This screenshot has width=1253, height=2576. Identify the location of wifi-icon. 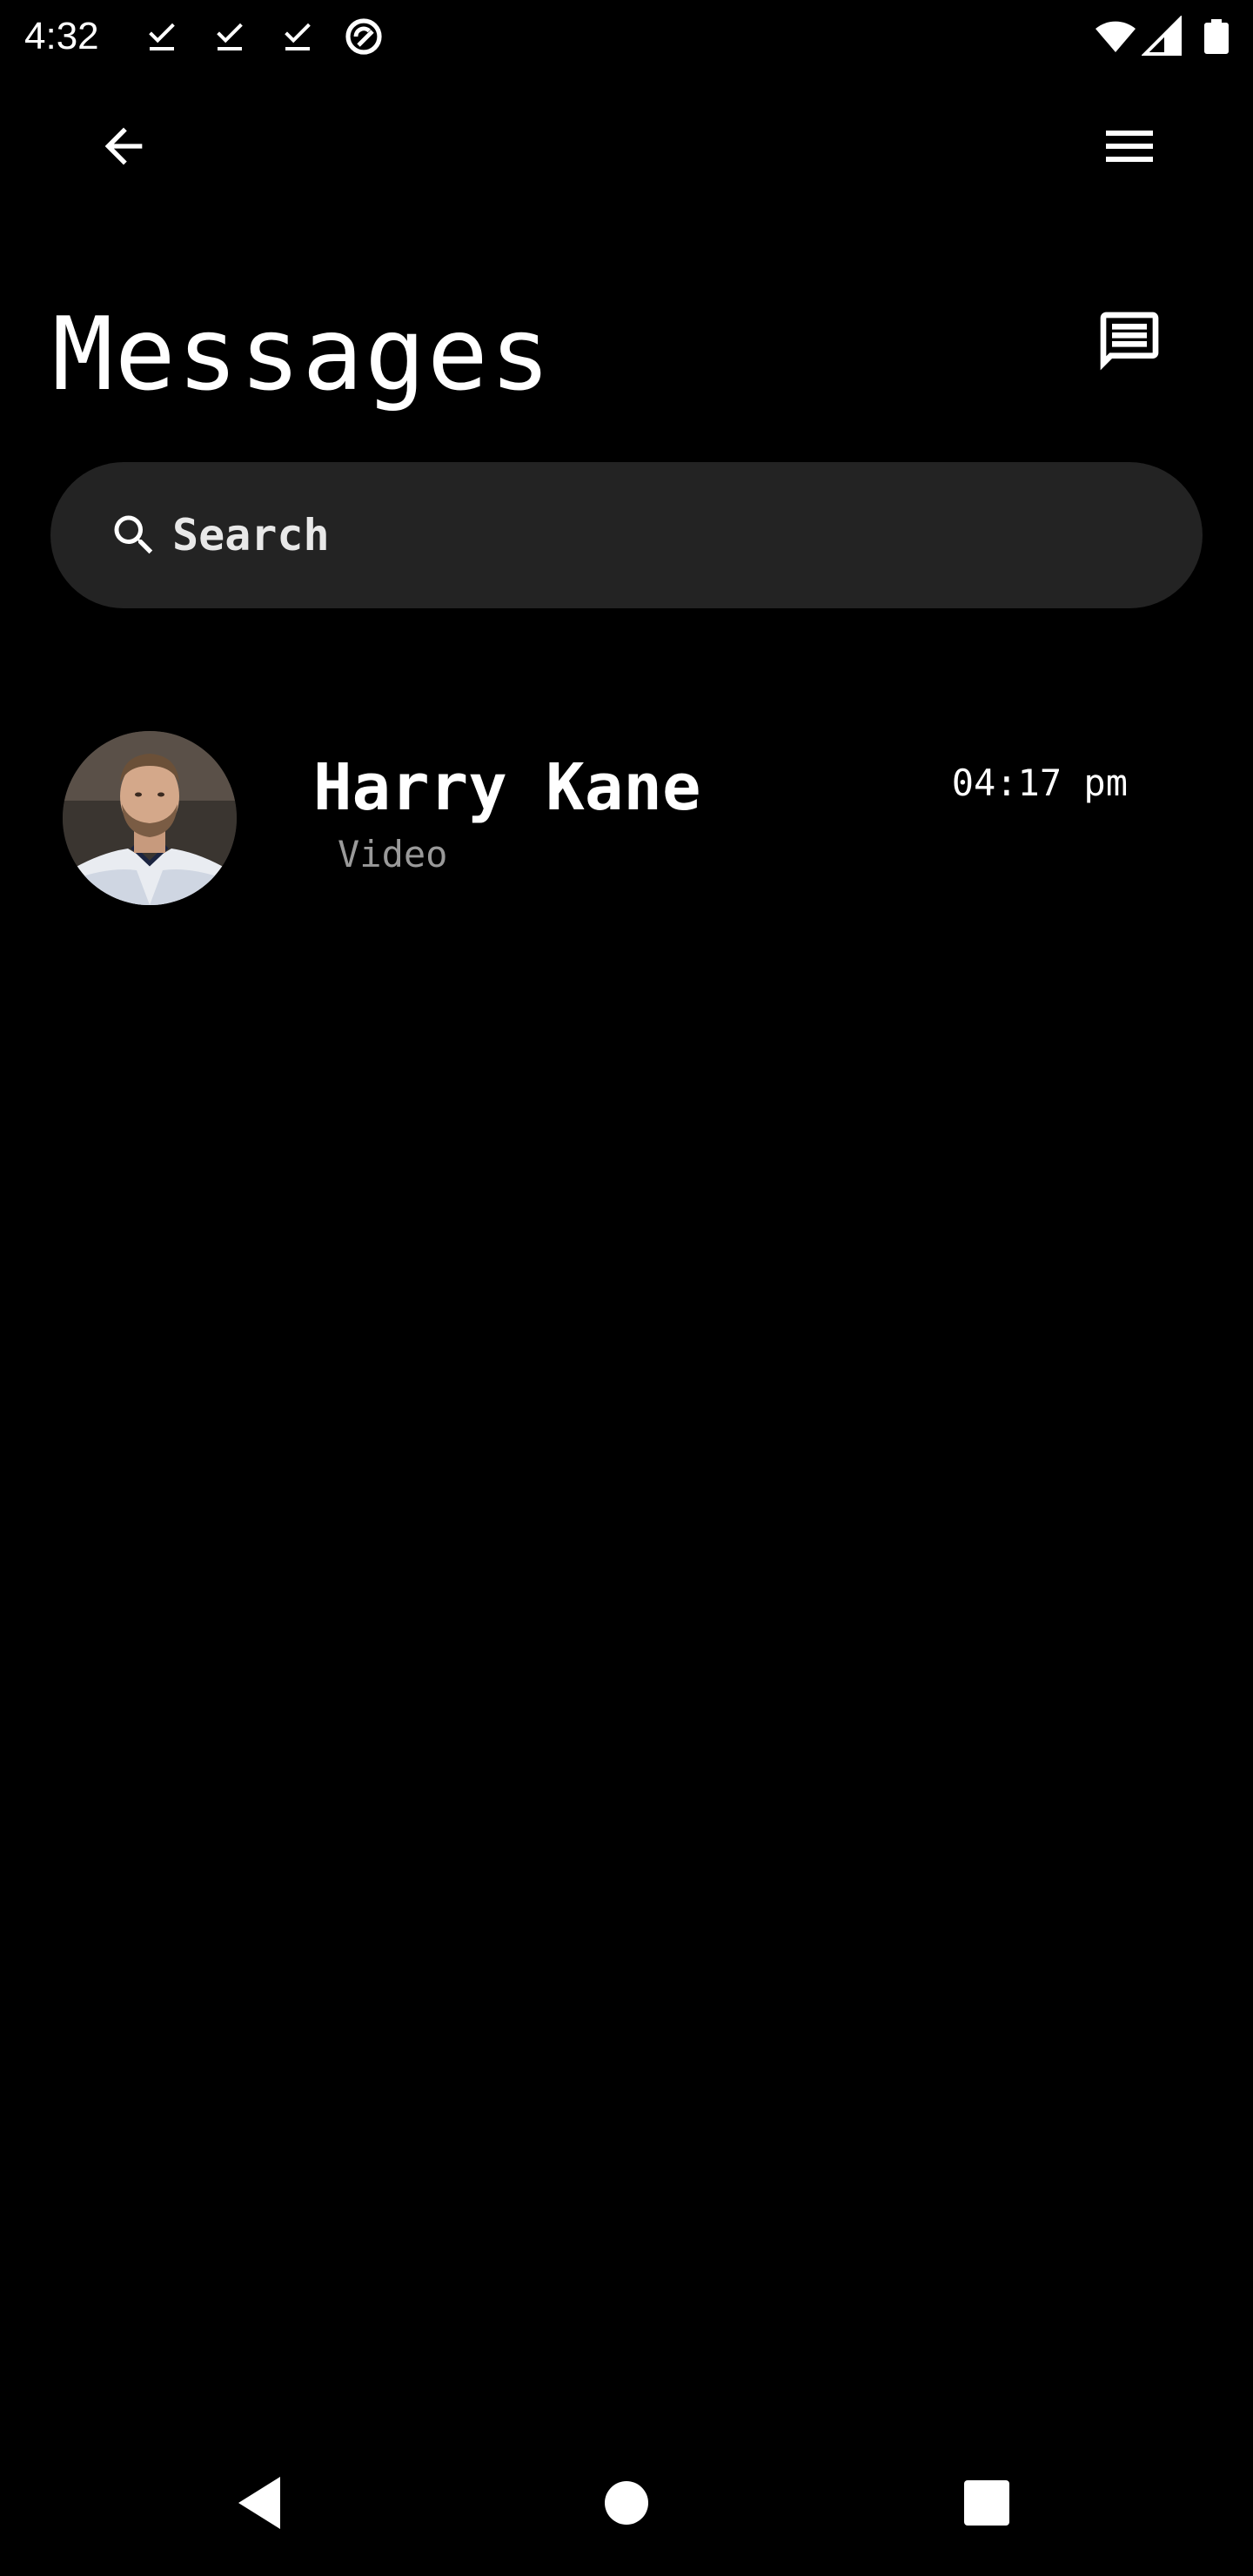
(1115, 37).